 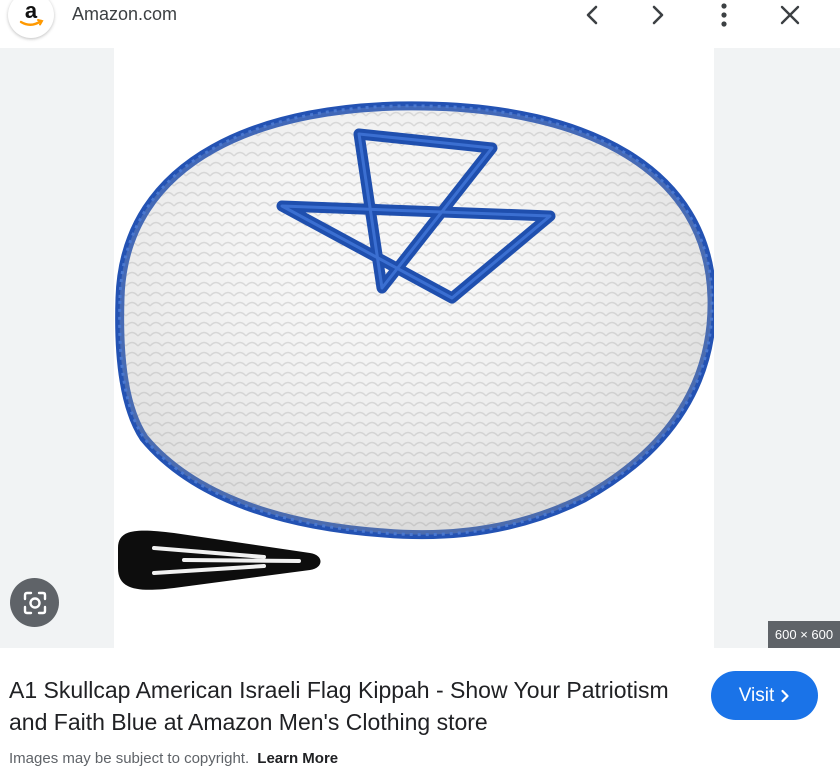 I want to click on next-button, so click(x=658, y=15).